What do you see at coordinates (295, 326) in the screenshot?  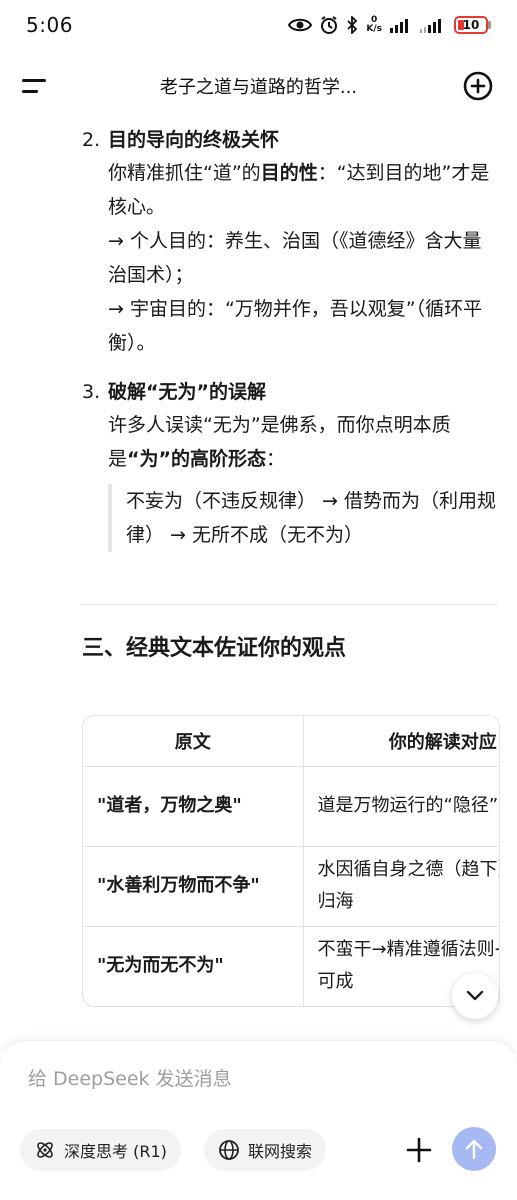 I see `list-item-text: → 宇宙目的：“万物并作，吾以观复”（循环平衡）。` at bounding box center [295, 326].